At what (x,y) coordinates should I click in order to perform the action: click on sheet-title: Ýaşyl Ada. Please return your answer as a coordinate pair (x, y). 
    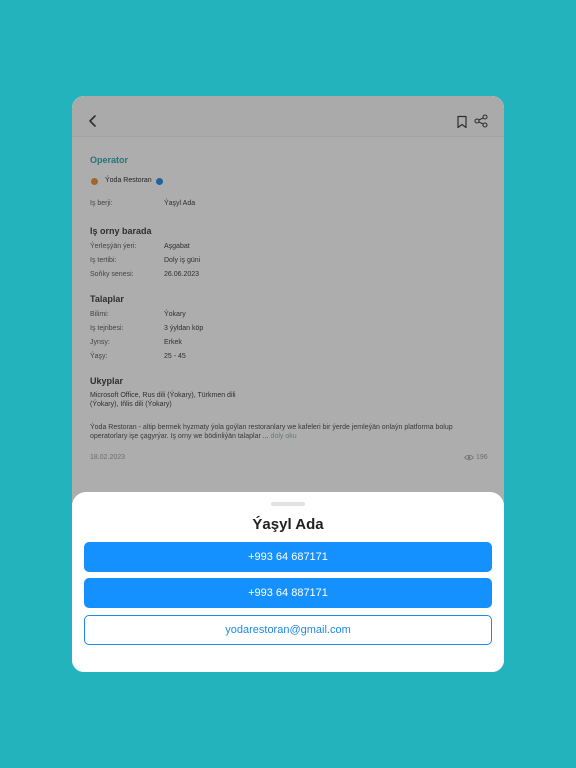
    Looking at the image, I should click on (288, 524).